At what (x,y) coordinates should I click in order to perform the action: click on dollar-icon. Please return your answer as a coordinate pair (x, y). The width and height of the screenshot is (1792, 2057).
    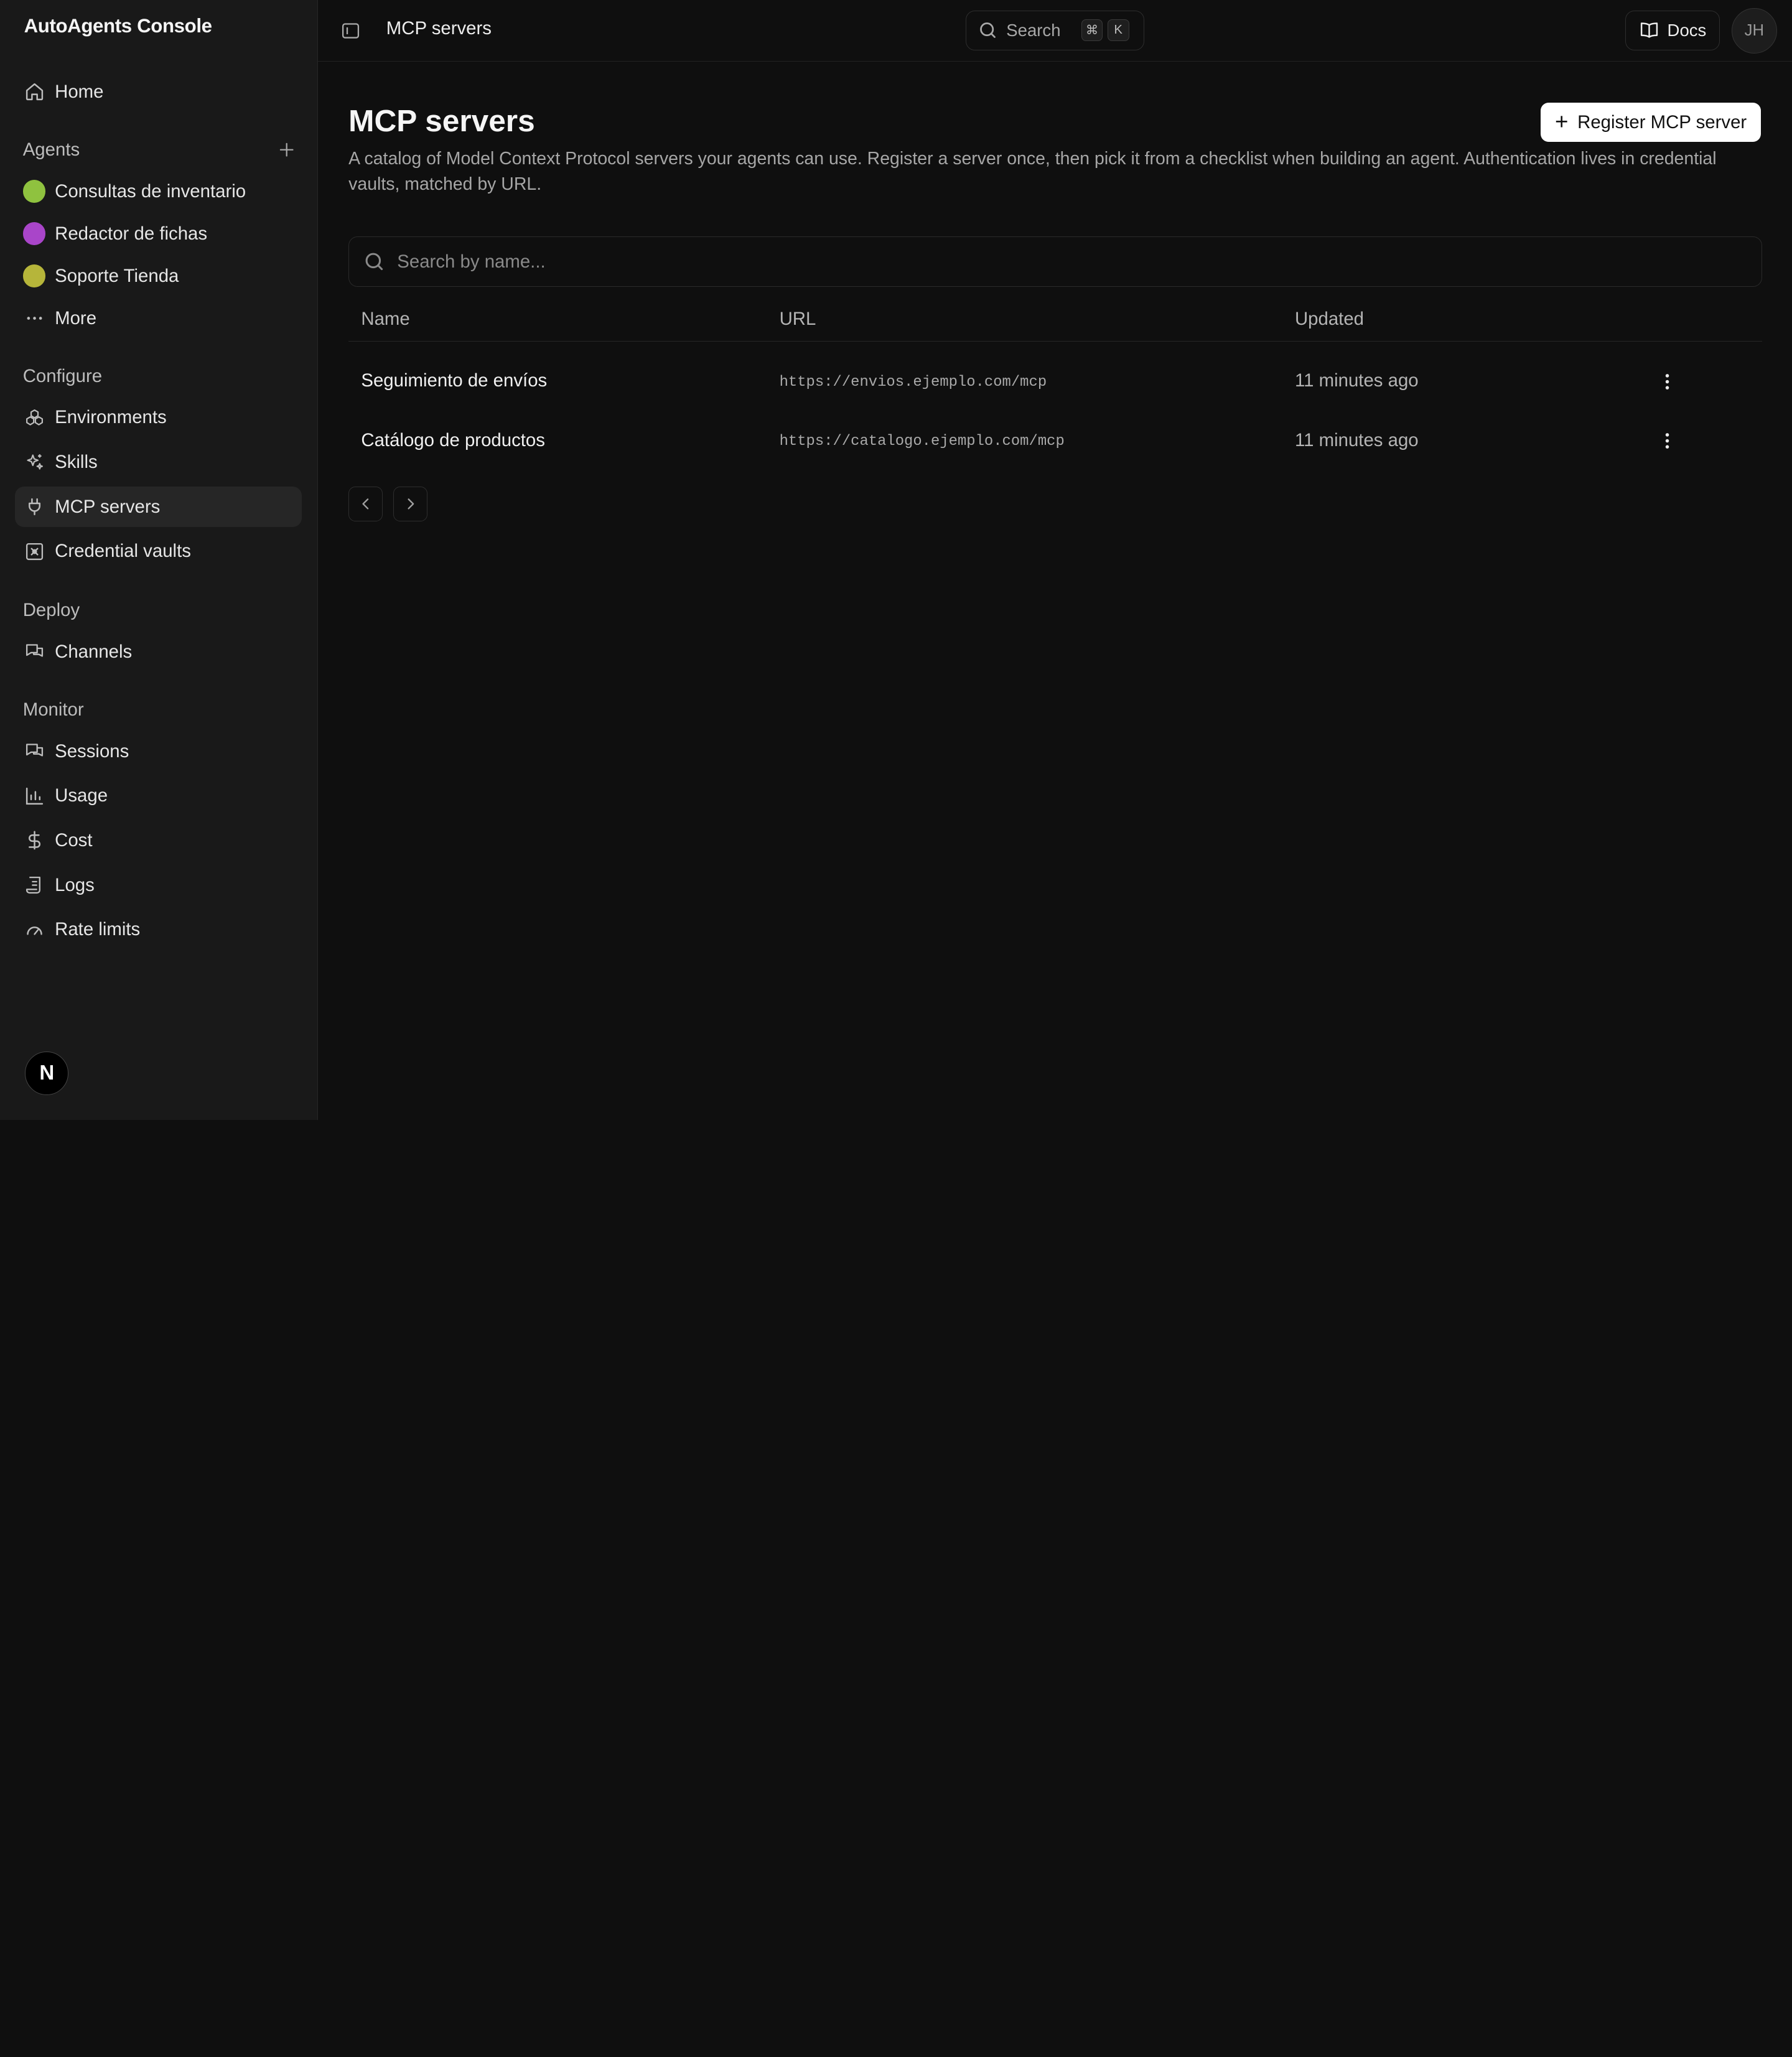
    Looking at the image, I should click on (35, 840).